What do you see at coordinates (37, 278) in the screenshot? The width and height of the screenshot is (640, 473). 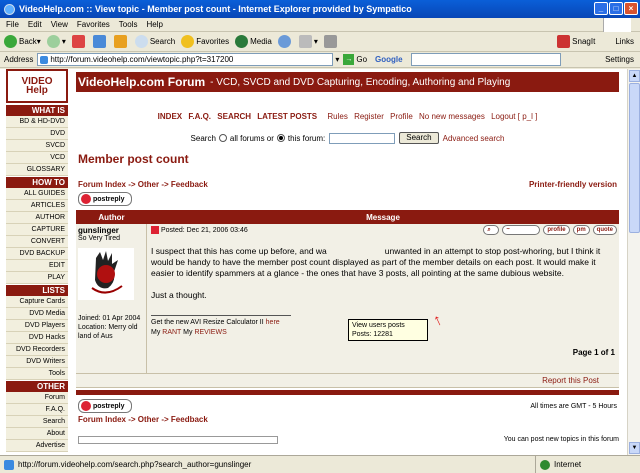 I see `sidebar-item-play: PLAY` at bounding box center [37, 278].